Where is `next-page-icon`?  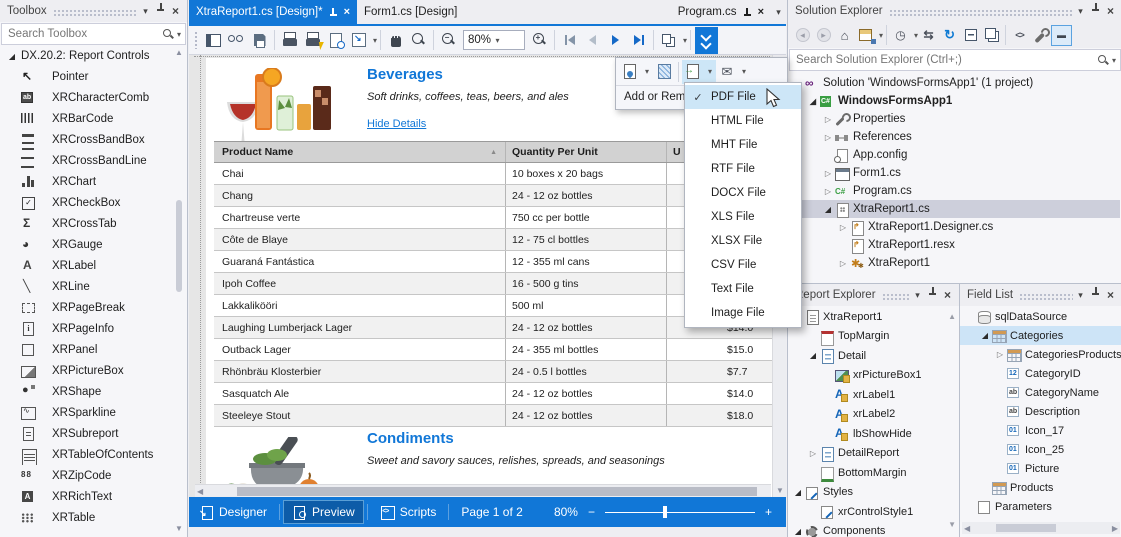 next-page-icon is located at coordinates (615, 40).